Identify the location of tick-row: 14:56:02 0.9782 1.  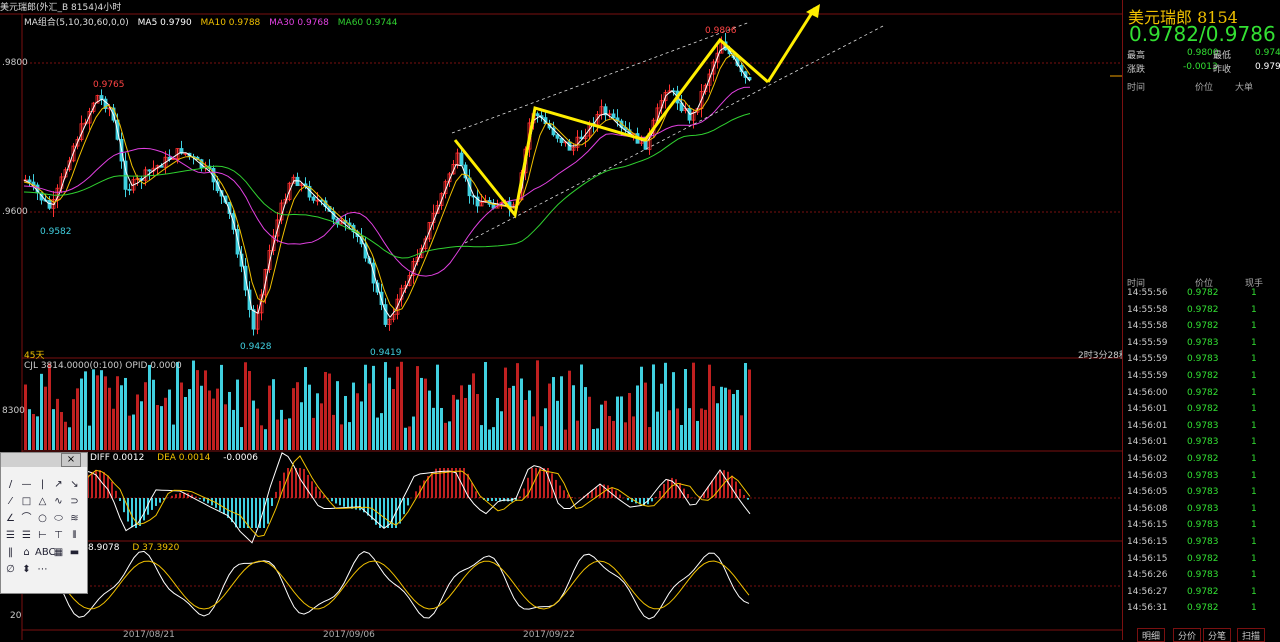
(1202, 462).